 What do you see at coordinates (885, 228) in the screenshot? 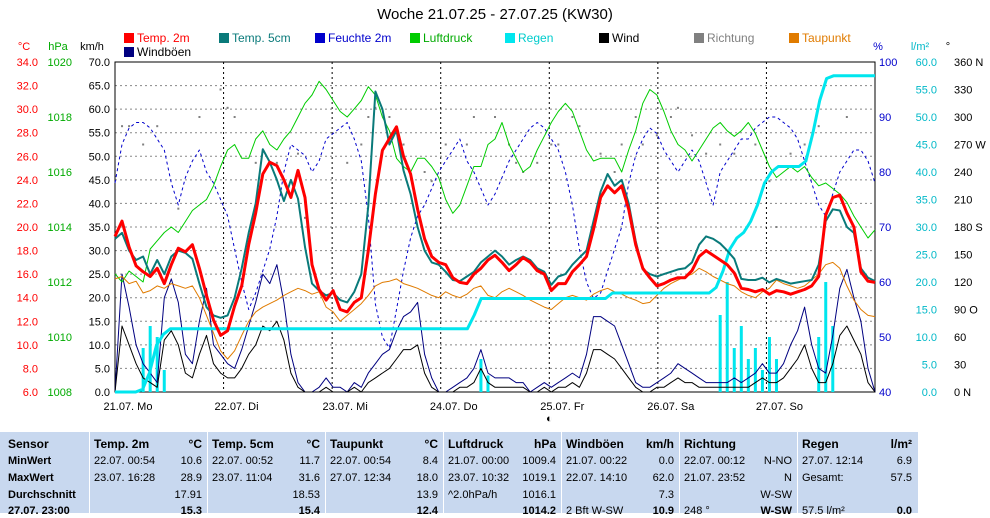
I see `tick-label-humidity: 70` at bounding box center [885, 228].